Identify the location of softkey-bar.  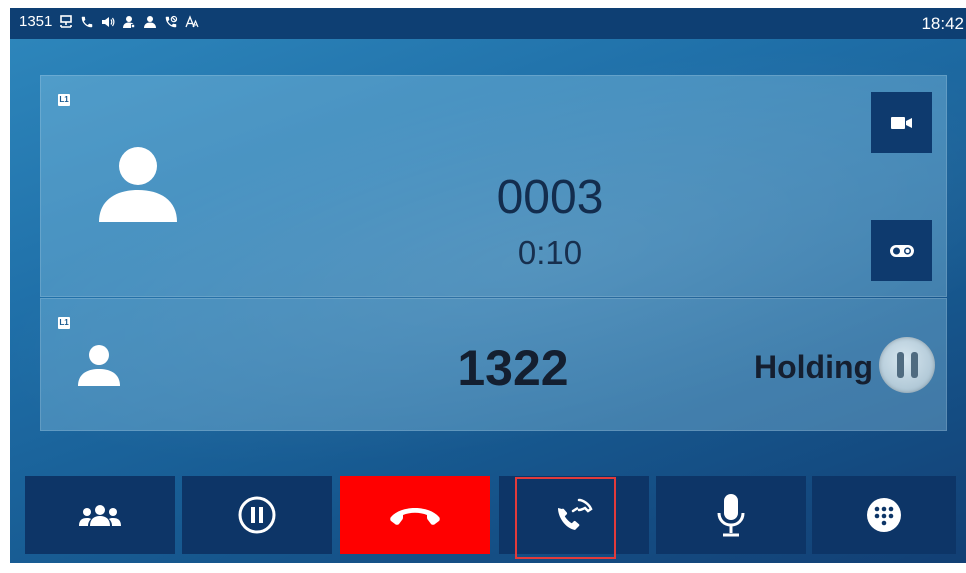
(485, 515).